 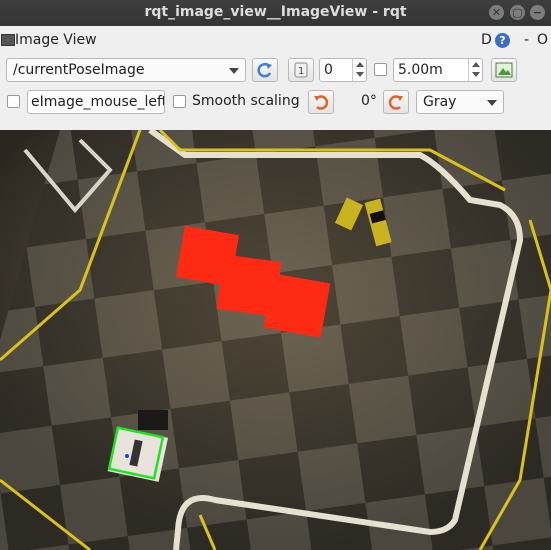 I want to click on dock-window-icon, so click(x=8, y=40).